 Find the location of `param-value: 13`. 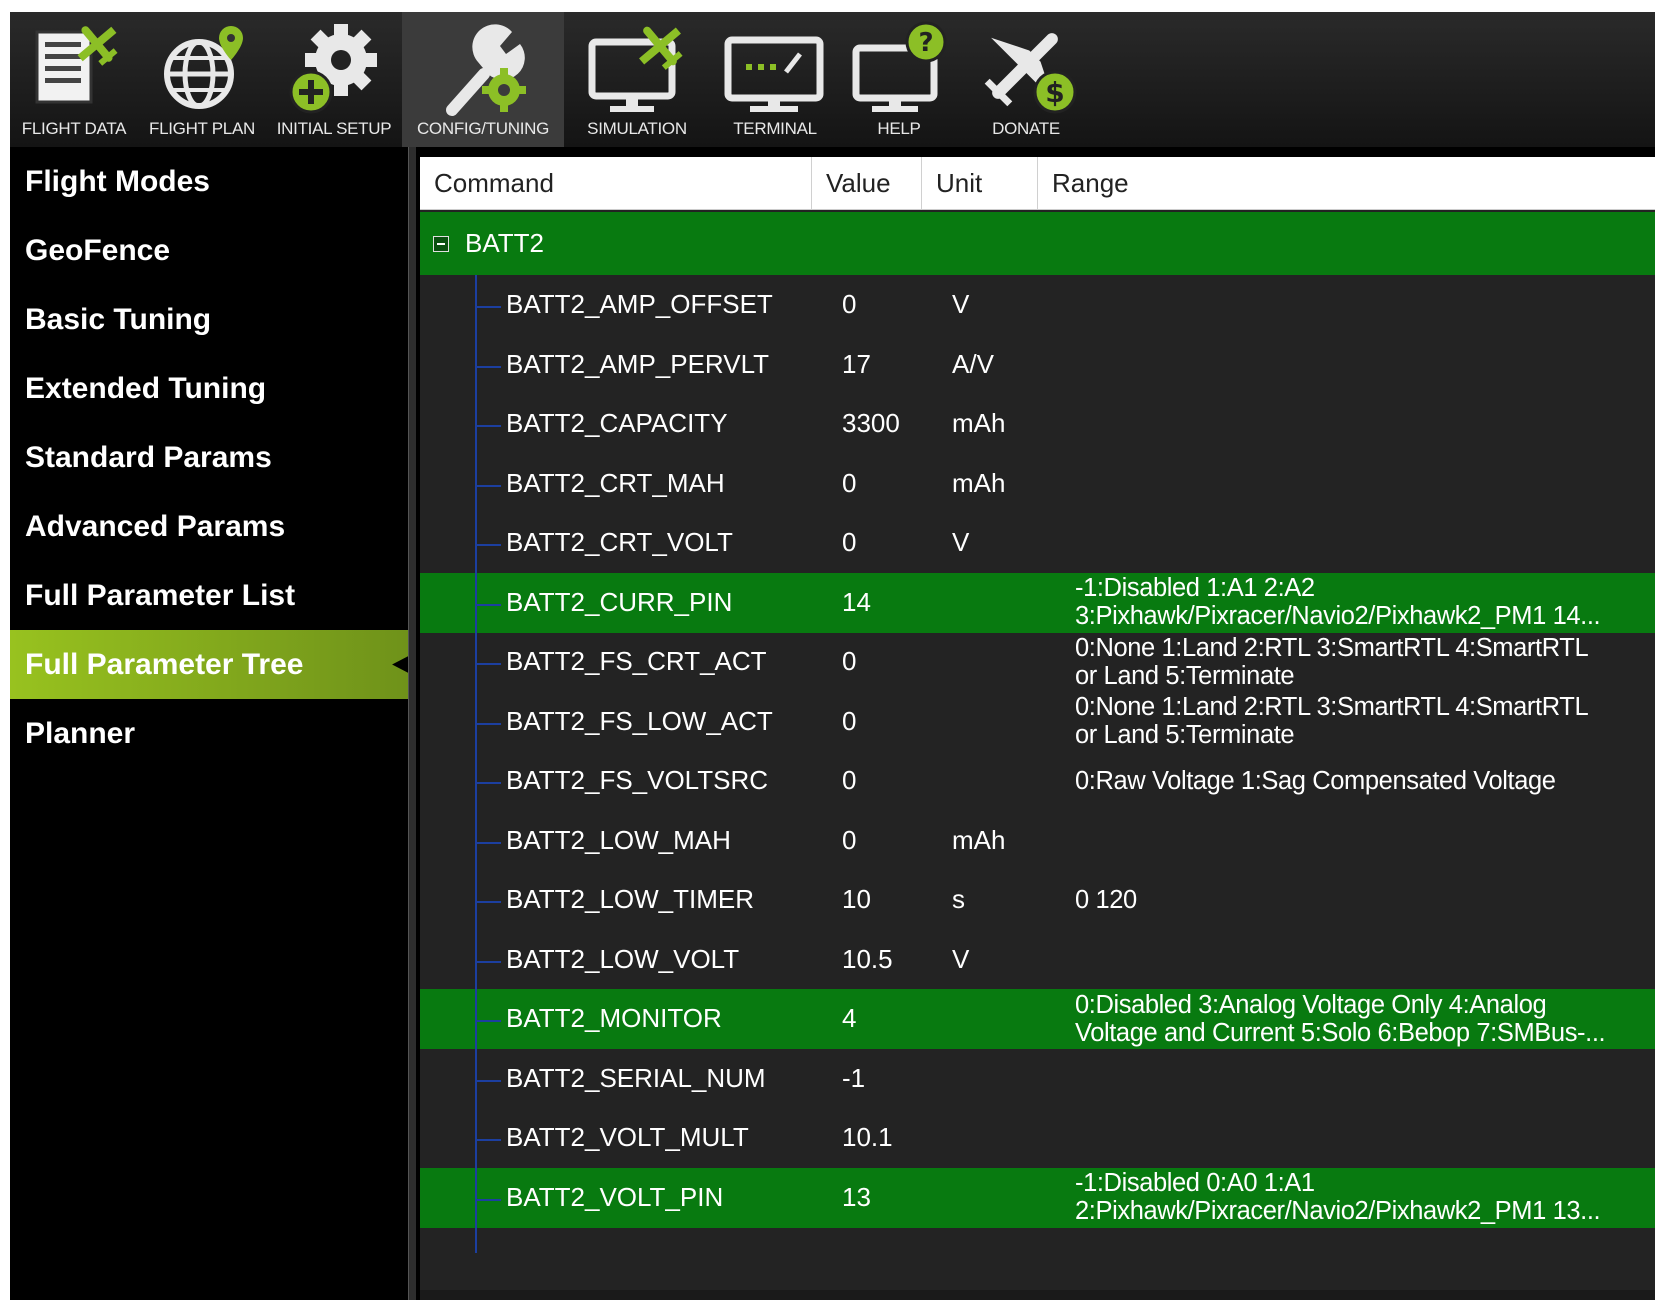

param-value: 13 is located at coordinates (892, 1198).